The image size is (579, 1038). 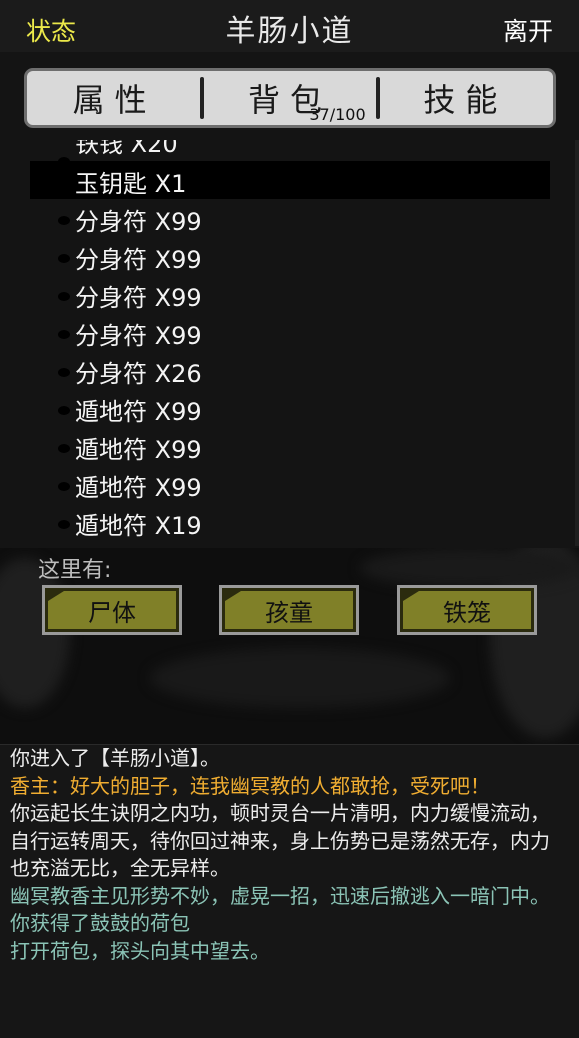 I want to click on item-label: 铁钱 X20, so click(x=126, y=149).